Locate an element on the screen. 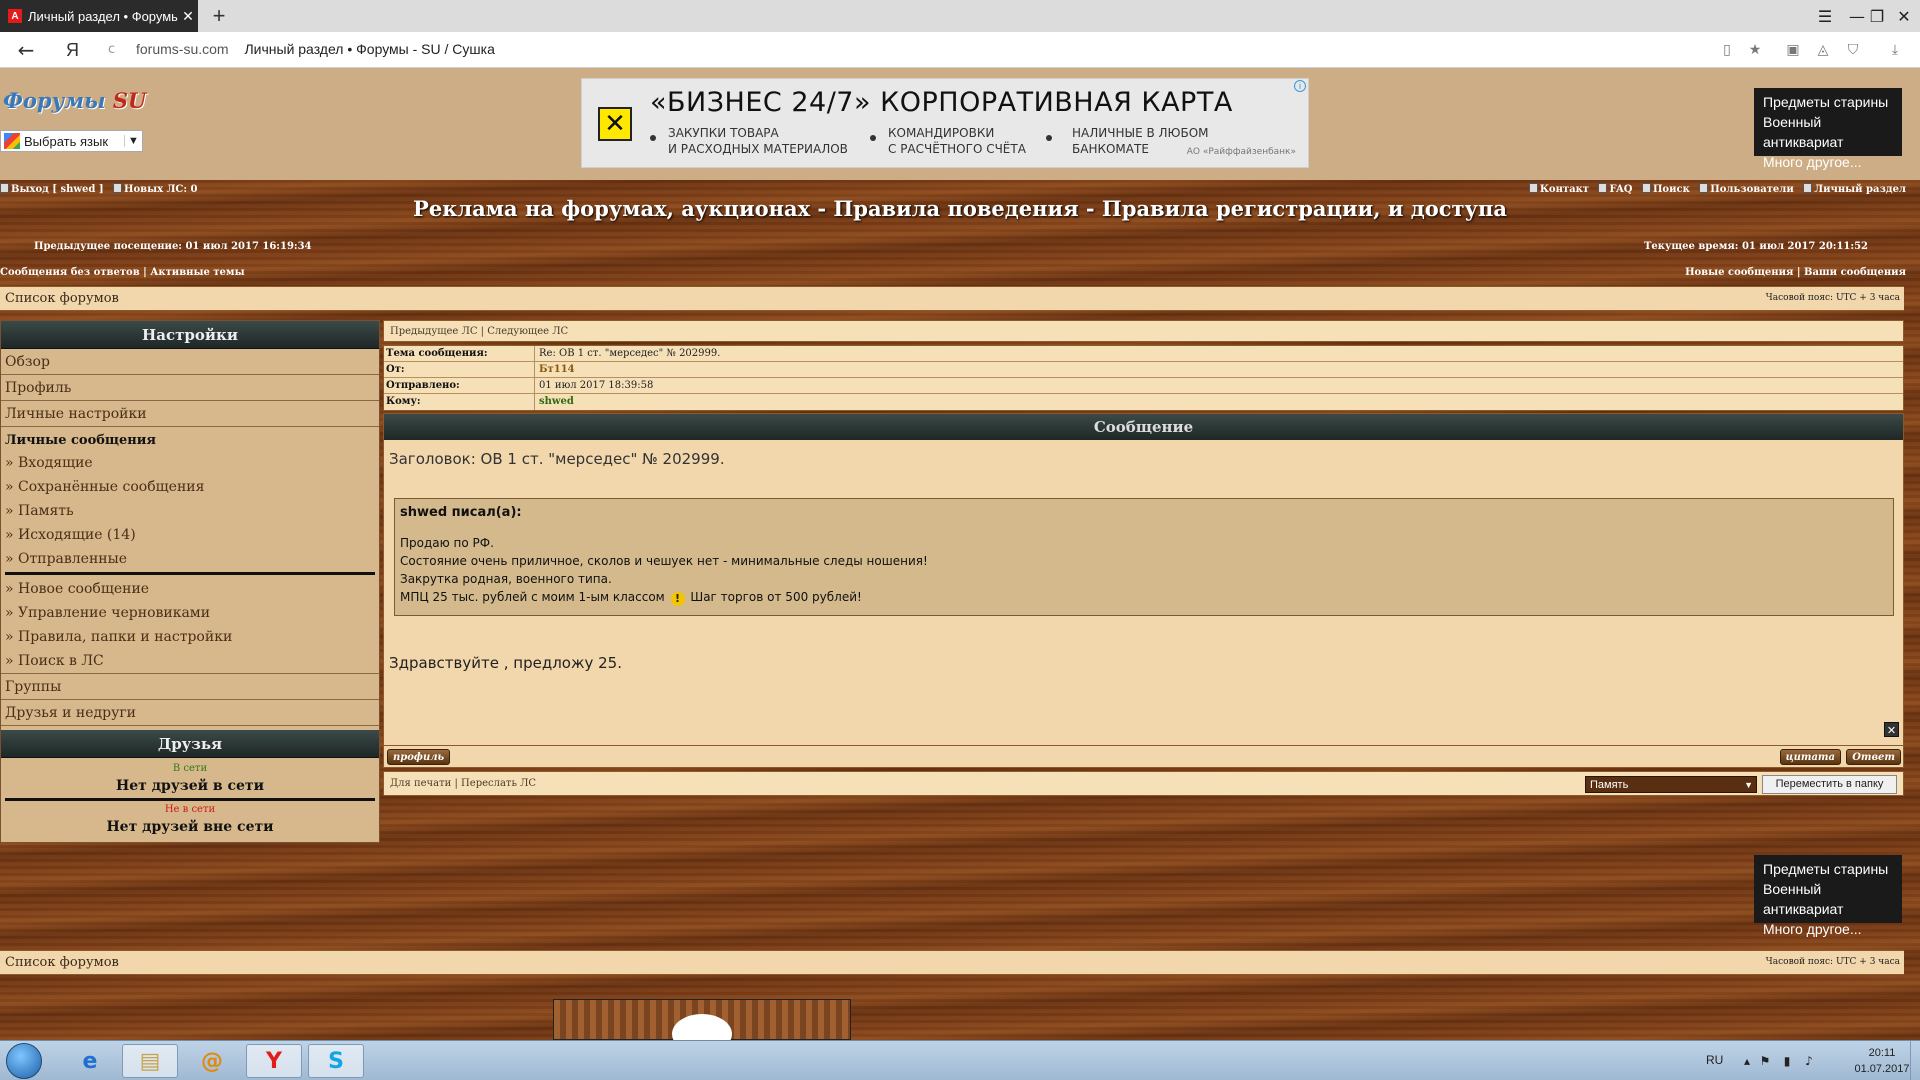  message-heading: Сообщение is located at coordinates (1143, 427).